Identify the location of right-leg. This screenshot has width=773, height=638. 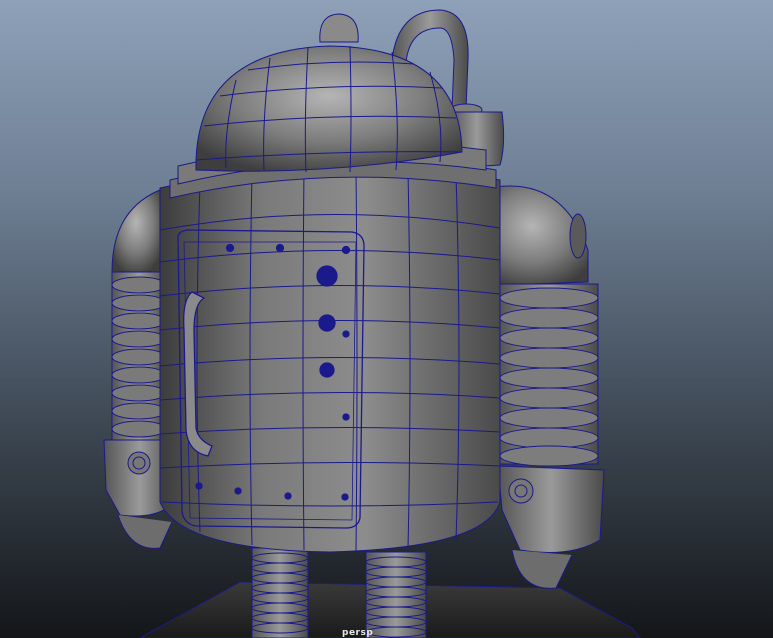
(396, 594).